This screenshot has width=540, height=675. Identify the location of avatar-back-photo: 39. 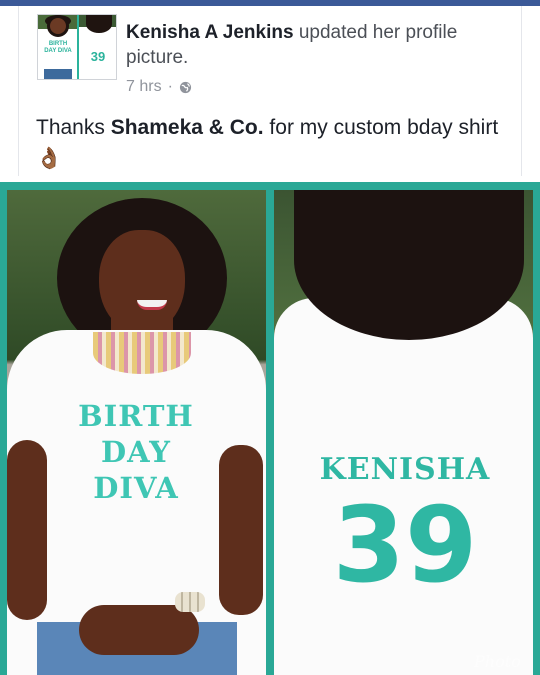
(97, 47).